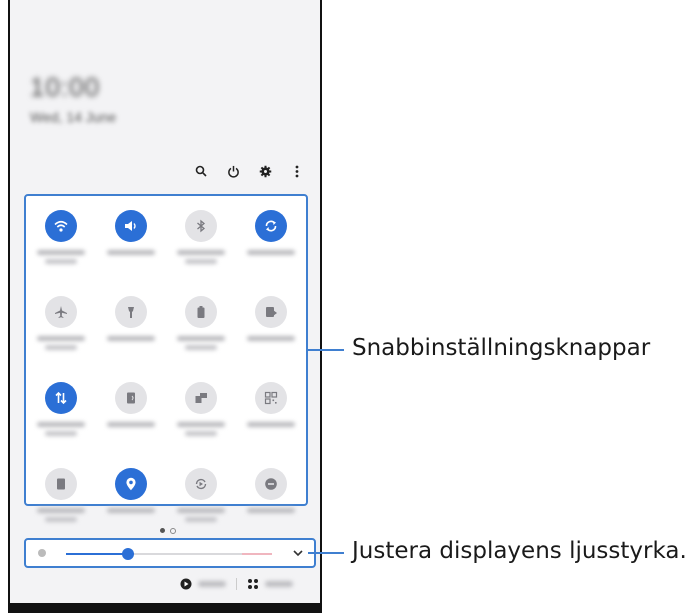 This screenshot has width=700, height=613. What do you see at coordinates (279, 584) in the screenshot?
I see `devices-label-blur` at bounding box center [279, 584].